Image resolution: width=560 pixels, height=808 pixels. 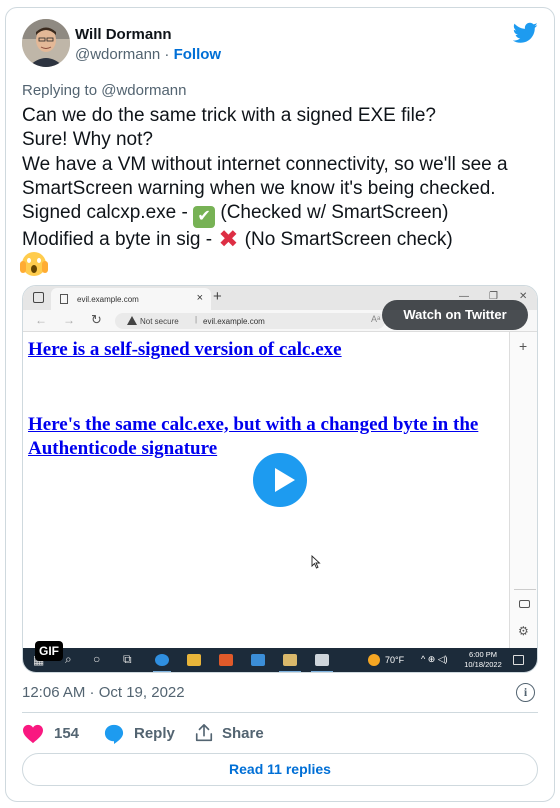 I want to click on tweet-line-emoji, so click(x=281, y=265).